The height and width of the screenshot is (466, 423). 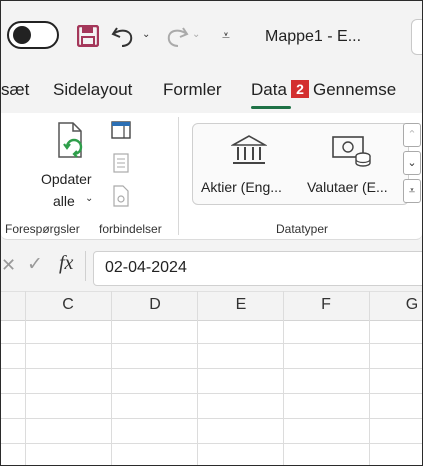 I want to click on redo-dropdown-icon: ⌄, so click(x=196, y=34).